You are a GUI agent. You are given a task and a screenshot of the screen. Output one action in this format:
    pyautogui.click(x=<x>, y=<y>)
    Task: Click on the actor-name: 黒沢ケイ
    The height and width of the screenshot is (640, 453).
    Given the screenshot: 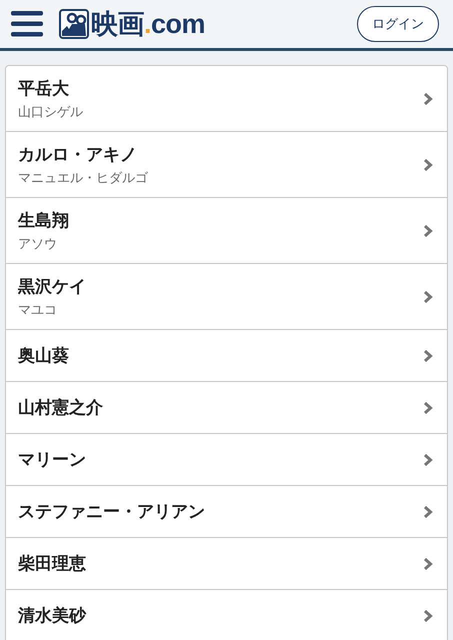 What is the action you would take?
    pyautogui.click(x=52, y=287)
    